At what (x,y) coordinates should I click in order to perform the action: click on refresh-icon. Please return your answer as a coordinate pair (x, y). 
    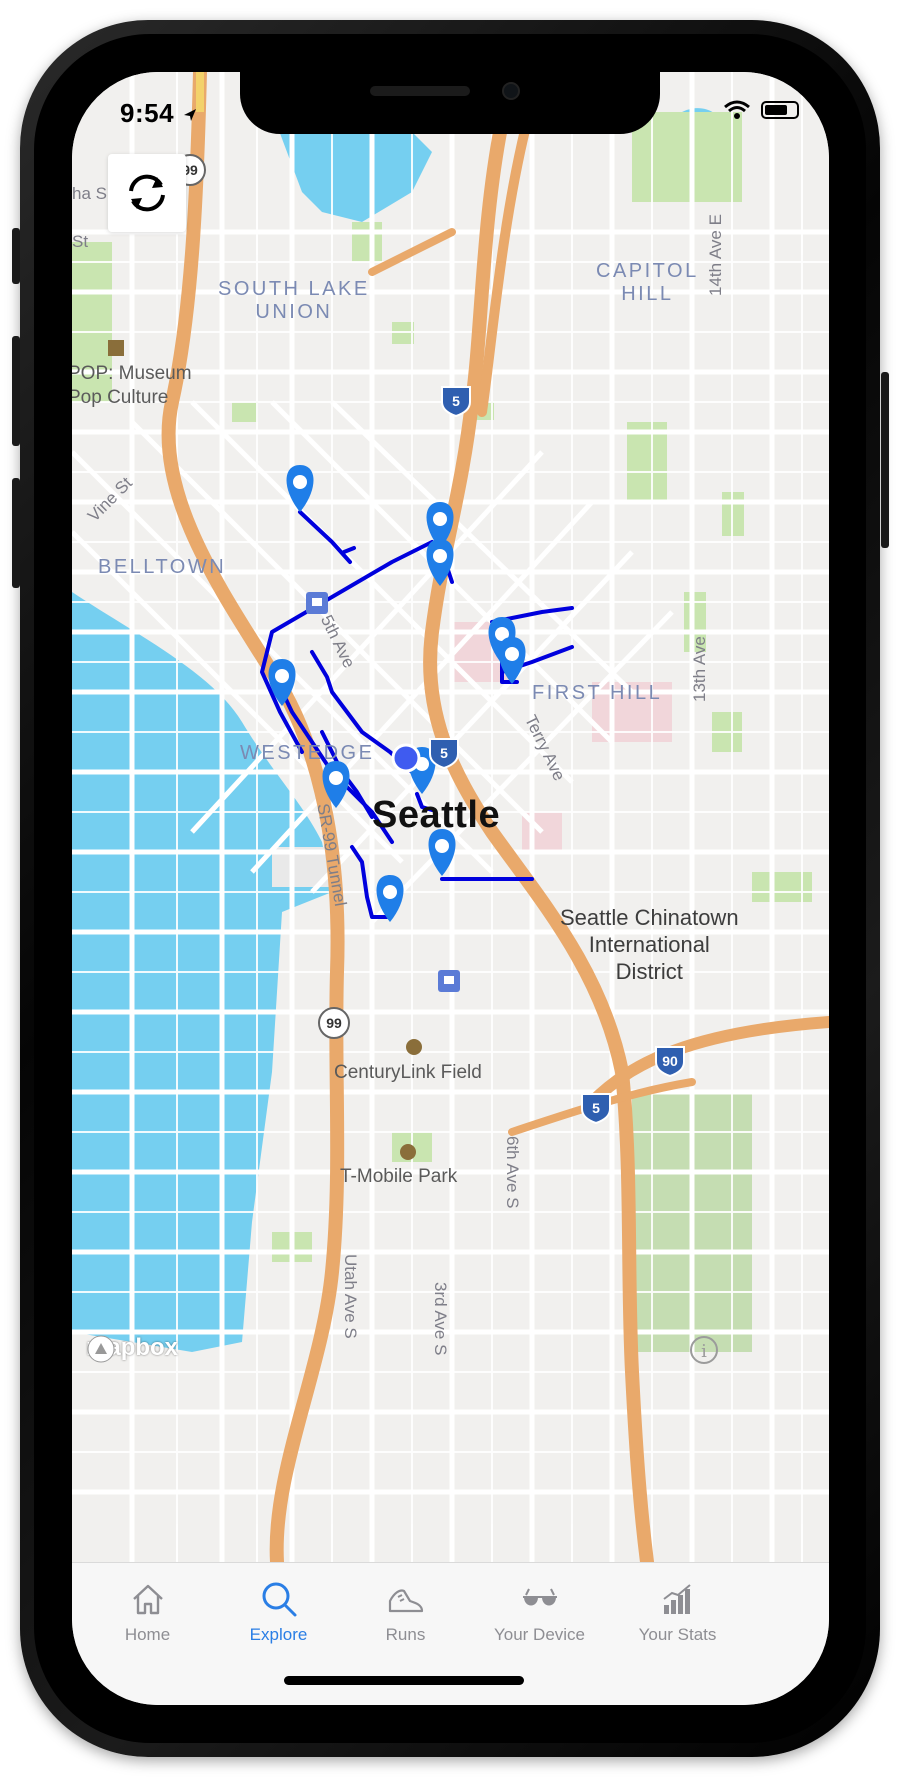
    Looking at the image, I should click on (147, 193).